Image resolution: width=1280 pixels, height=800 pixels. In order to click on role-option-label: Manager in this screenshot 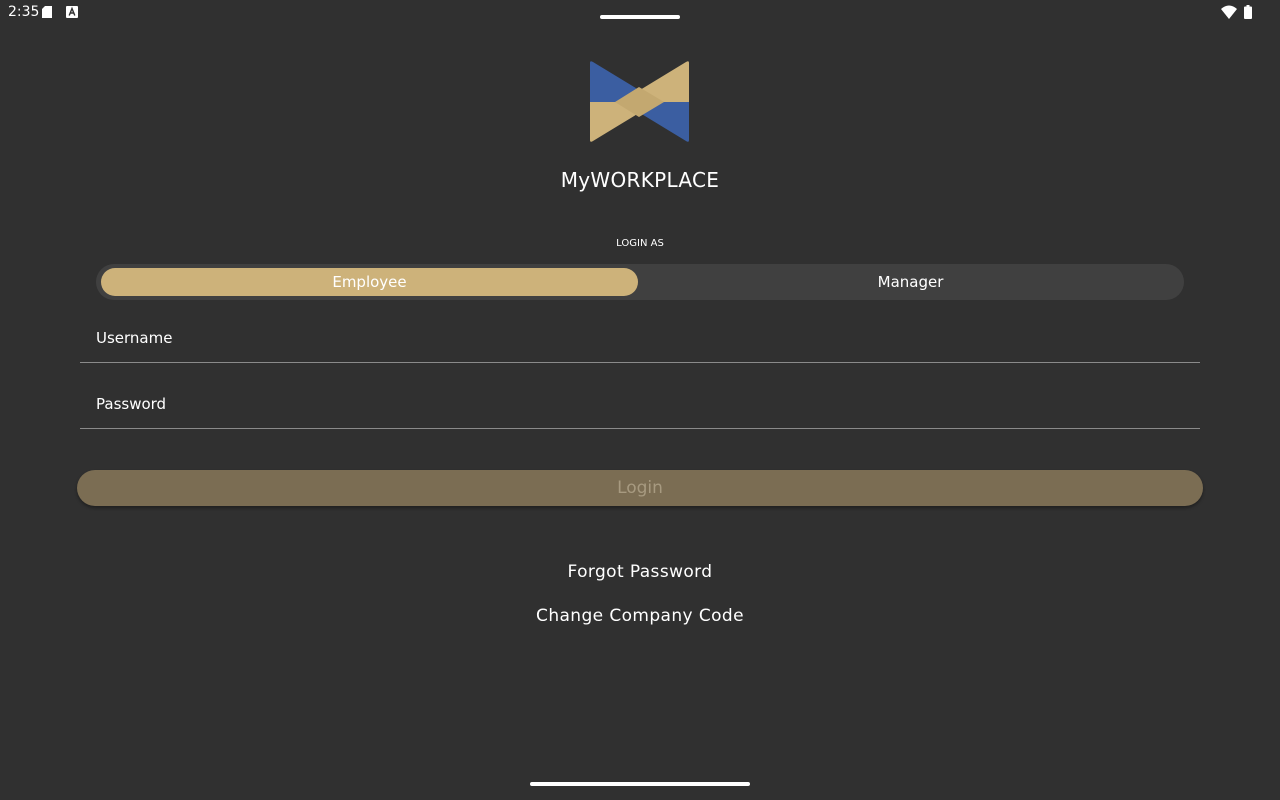, I will do `click(910, 282)`.